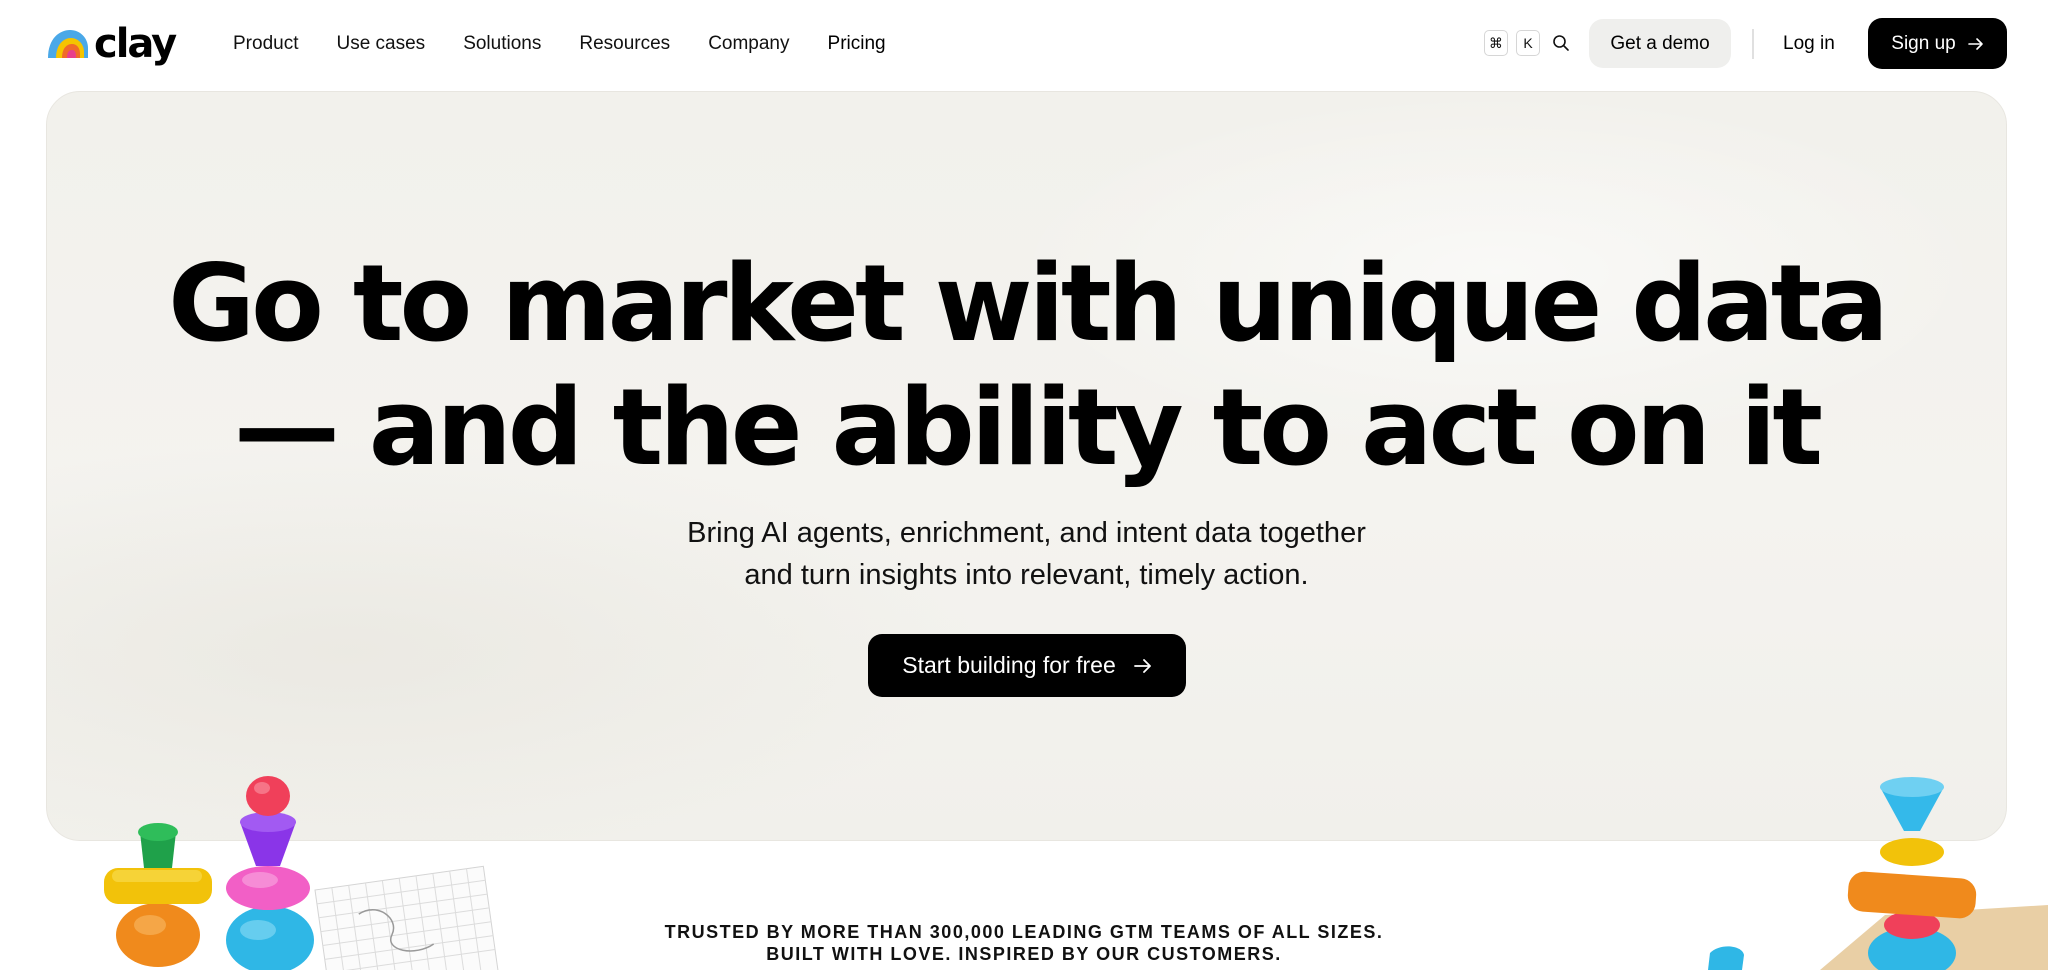 The image size is (2048, 970). I want to click on hero-title-line2: — and the ability to act on it, so click(1028, 427).